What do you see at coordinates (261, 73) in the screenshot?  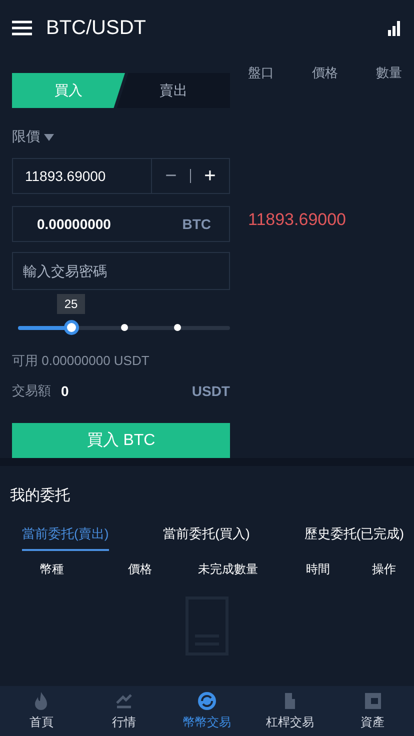 I see `book-column-header: 盤口` at bounding box center [261, 73].